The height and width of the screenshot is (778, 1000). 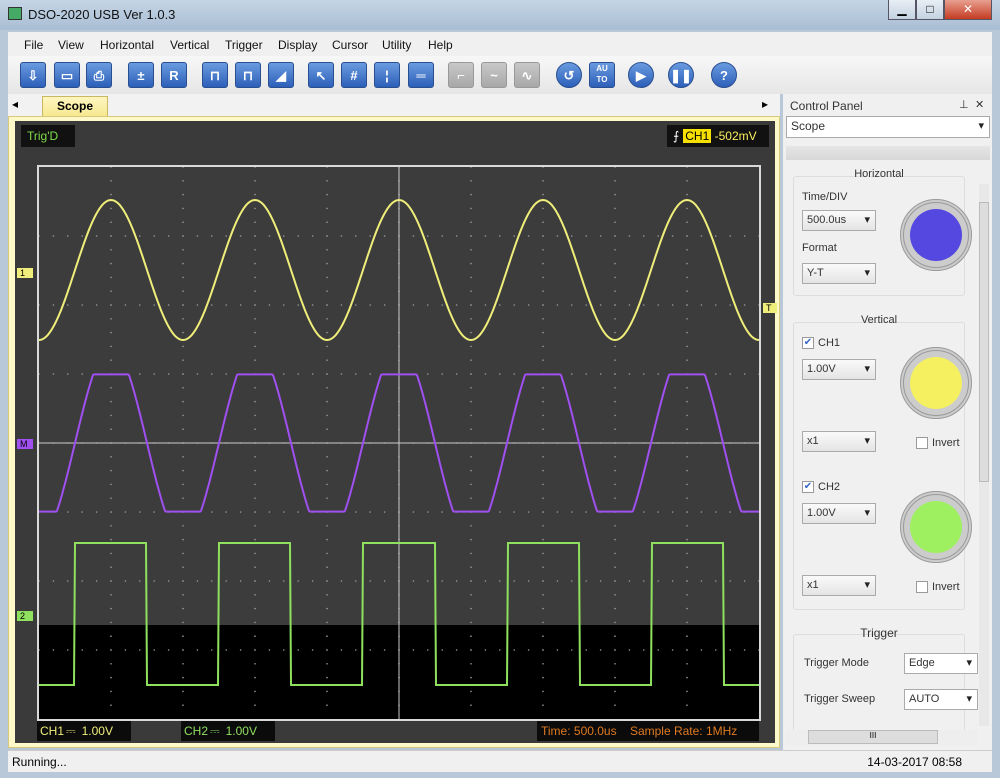 What do you see at coordinates (15, 104) in the screenshot?
I see `tab-scroll-left-icon: ◂` at bounding box center [15, 104].